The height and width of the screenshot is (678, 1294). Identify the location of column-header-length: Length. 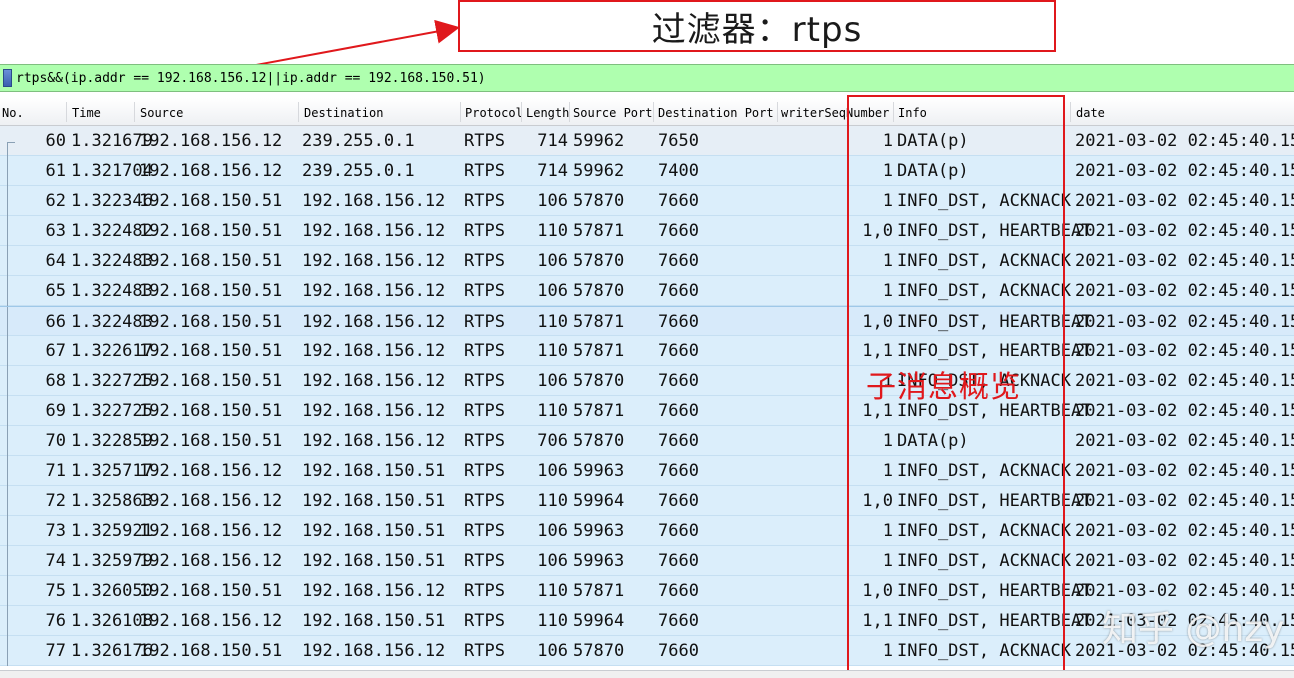
(547, 113).